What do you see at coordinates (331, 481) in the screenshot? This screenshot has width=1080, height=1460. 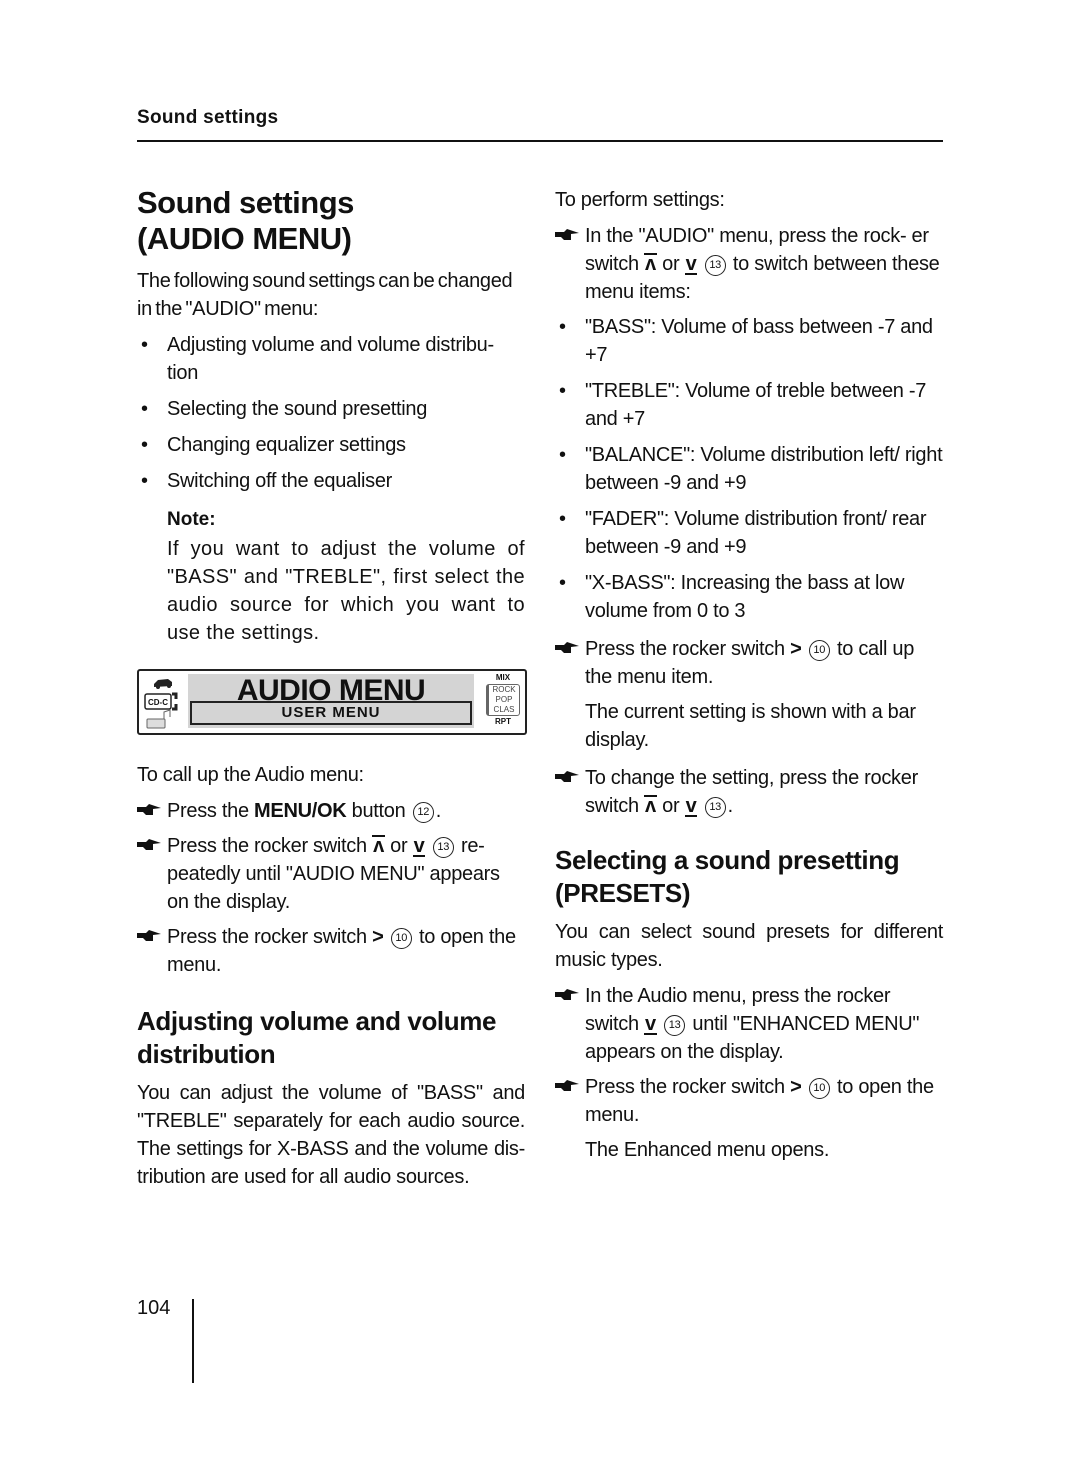 I see `list-item: Switching off the equaliser` at bounding box center [331, 481].